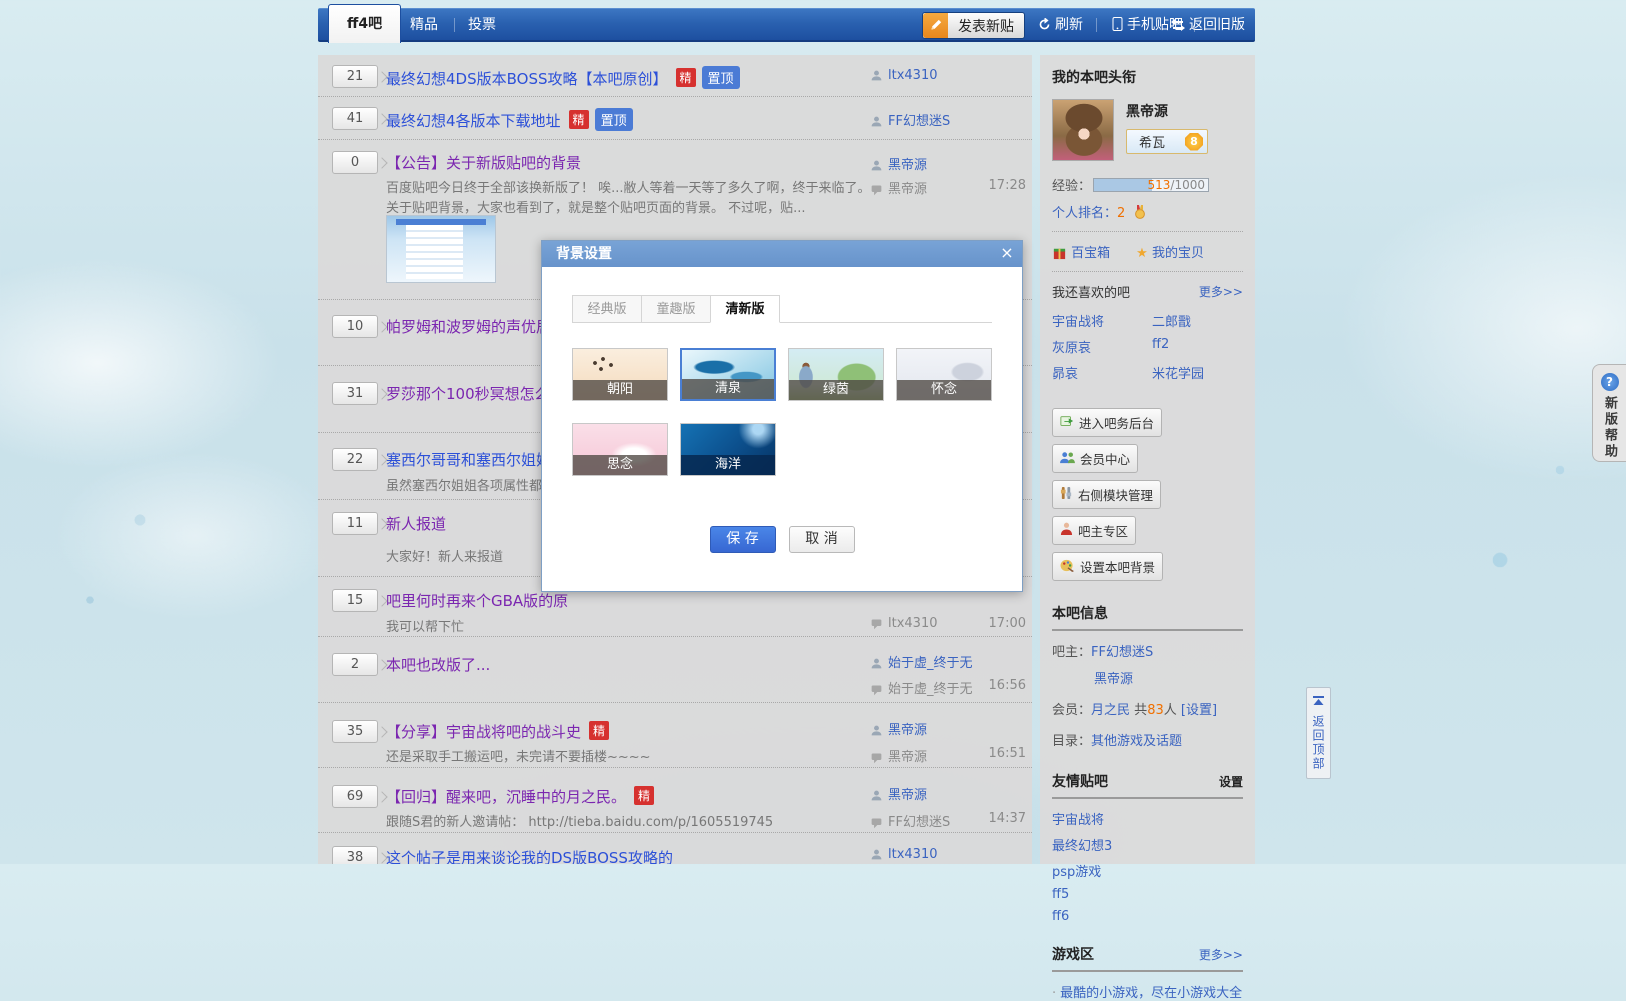 The height and width of the screenshot is (1001, 1626). I want to click on thread-title-link: 这个帖子是用来谈论我的DS版BOSS攻略的, so click(529, 856).